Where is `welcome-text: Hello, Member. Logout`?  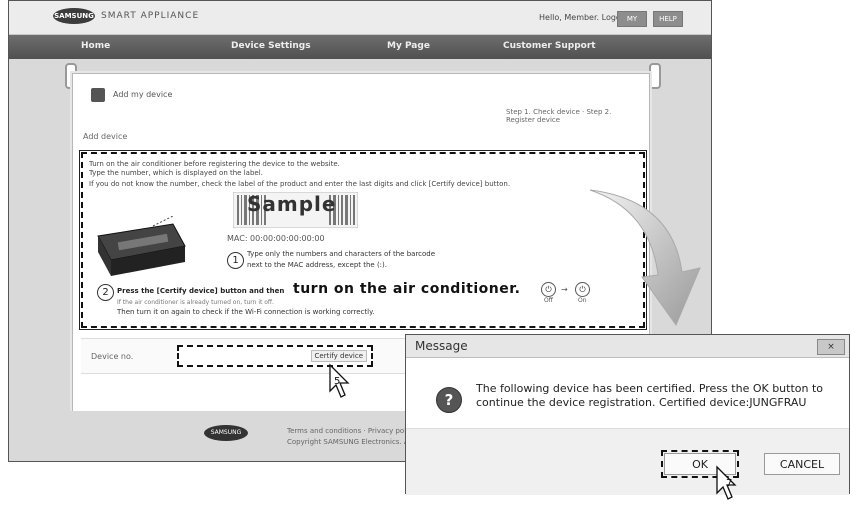 welcome-text: Hello, Member. Logout is located at coordinates (584, 17).